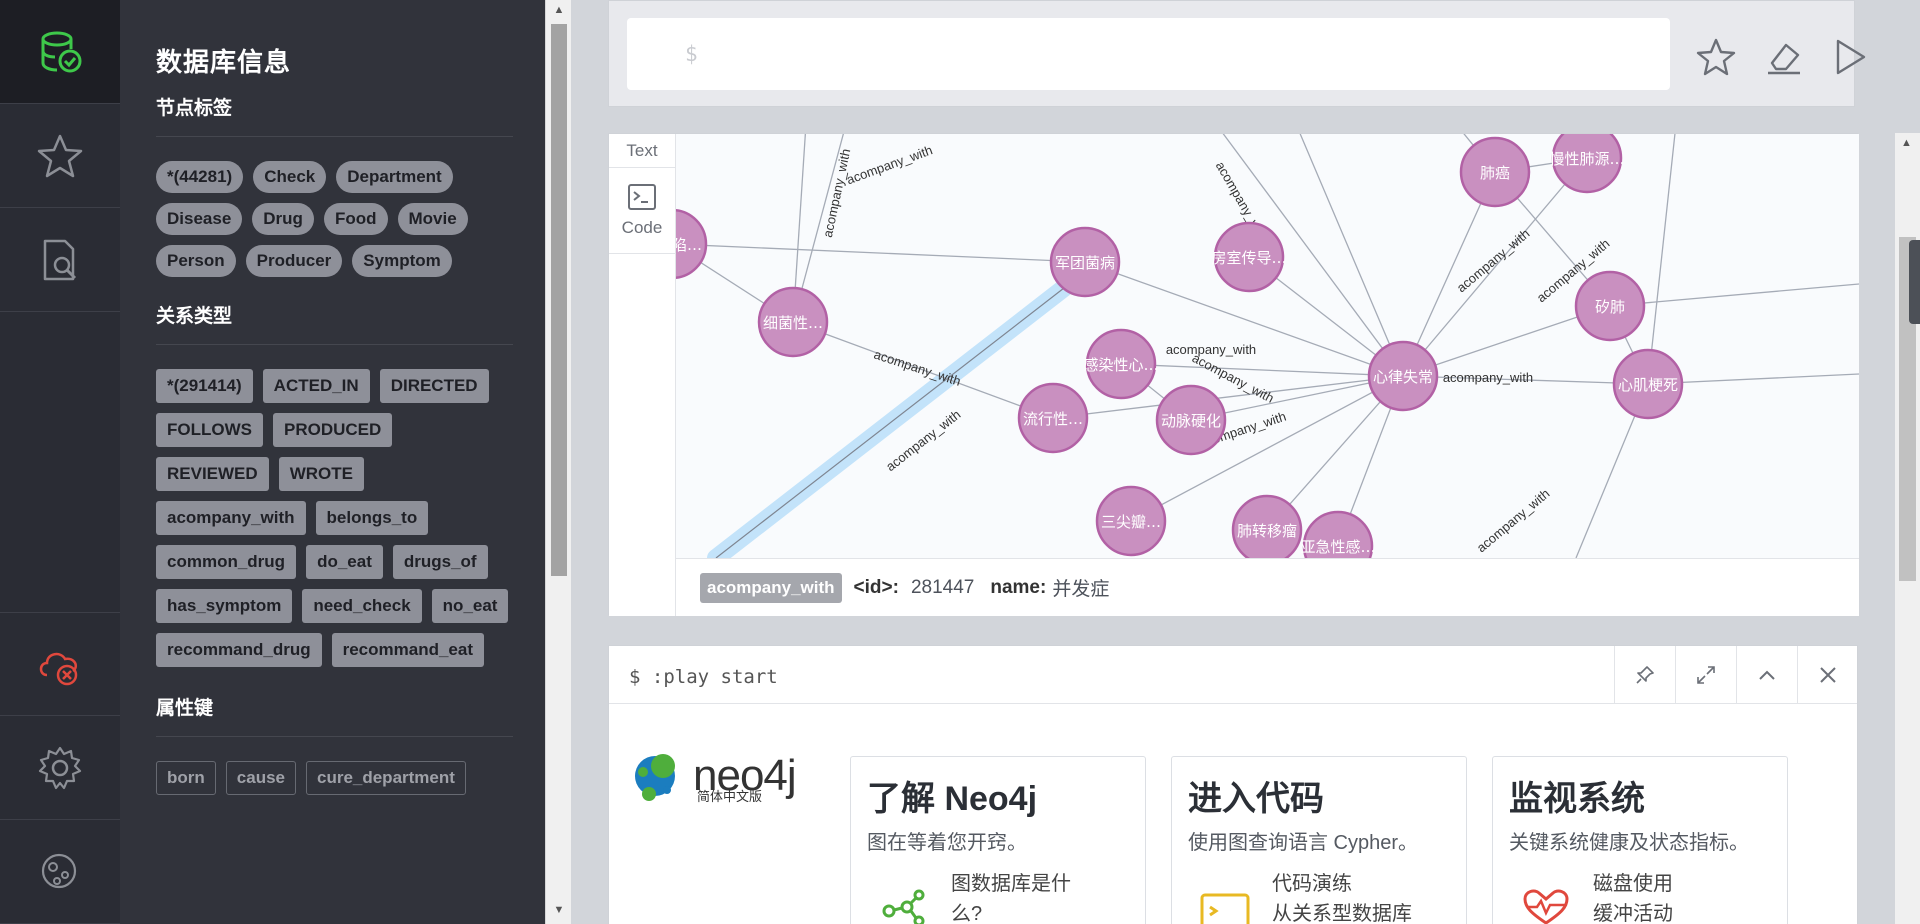  Describe the element at coordinates (199, 219) in the screenshot. I see `node-label-tag: Disease` at that location.